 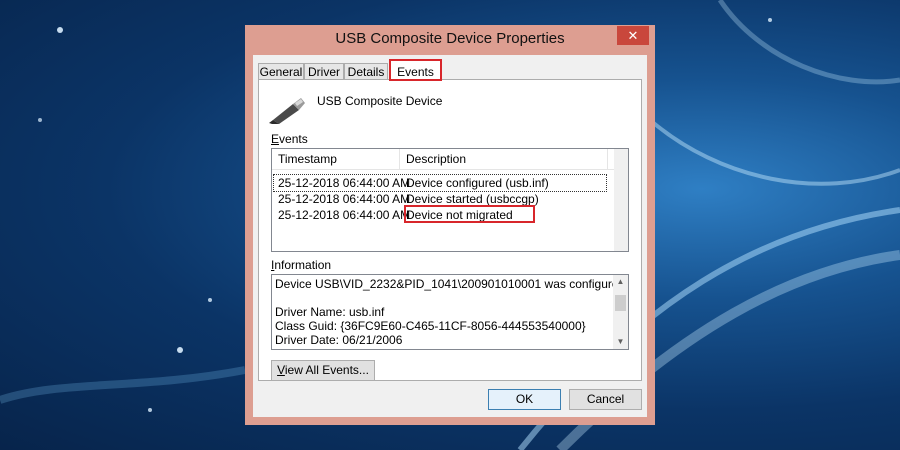 I want to click on close-button: ✕, so click(x=633, y=35).